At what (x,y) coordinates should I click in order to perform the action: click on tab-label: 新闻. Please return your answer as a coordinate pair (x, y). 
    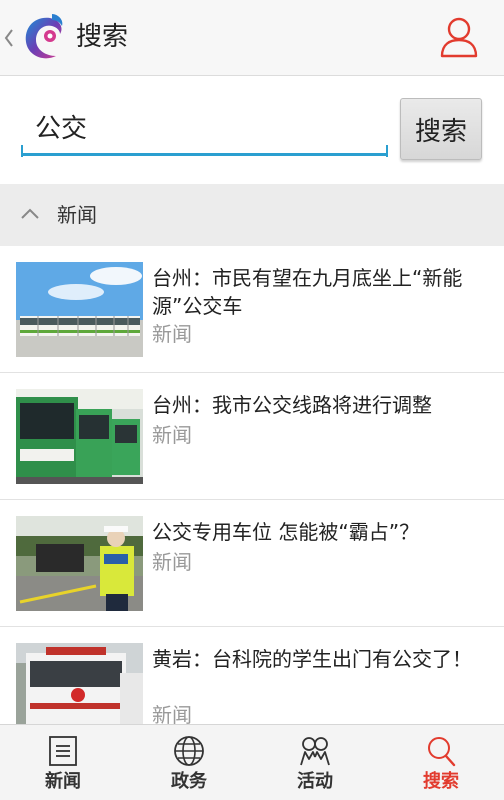
    Looking at the image, I should click on (63, 781).